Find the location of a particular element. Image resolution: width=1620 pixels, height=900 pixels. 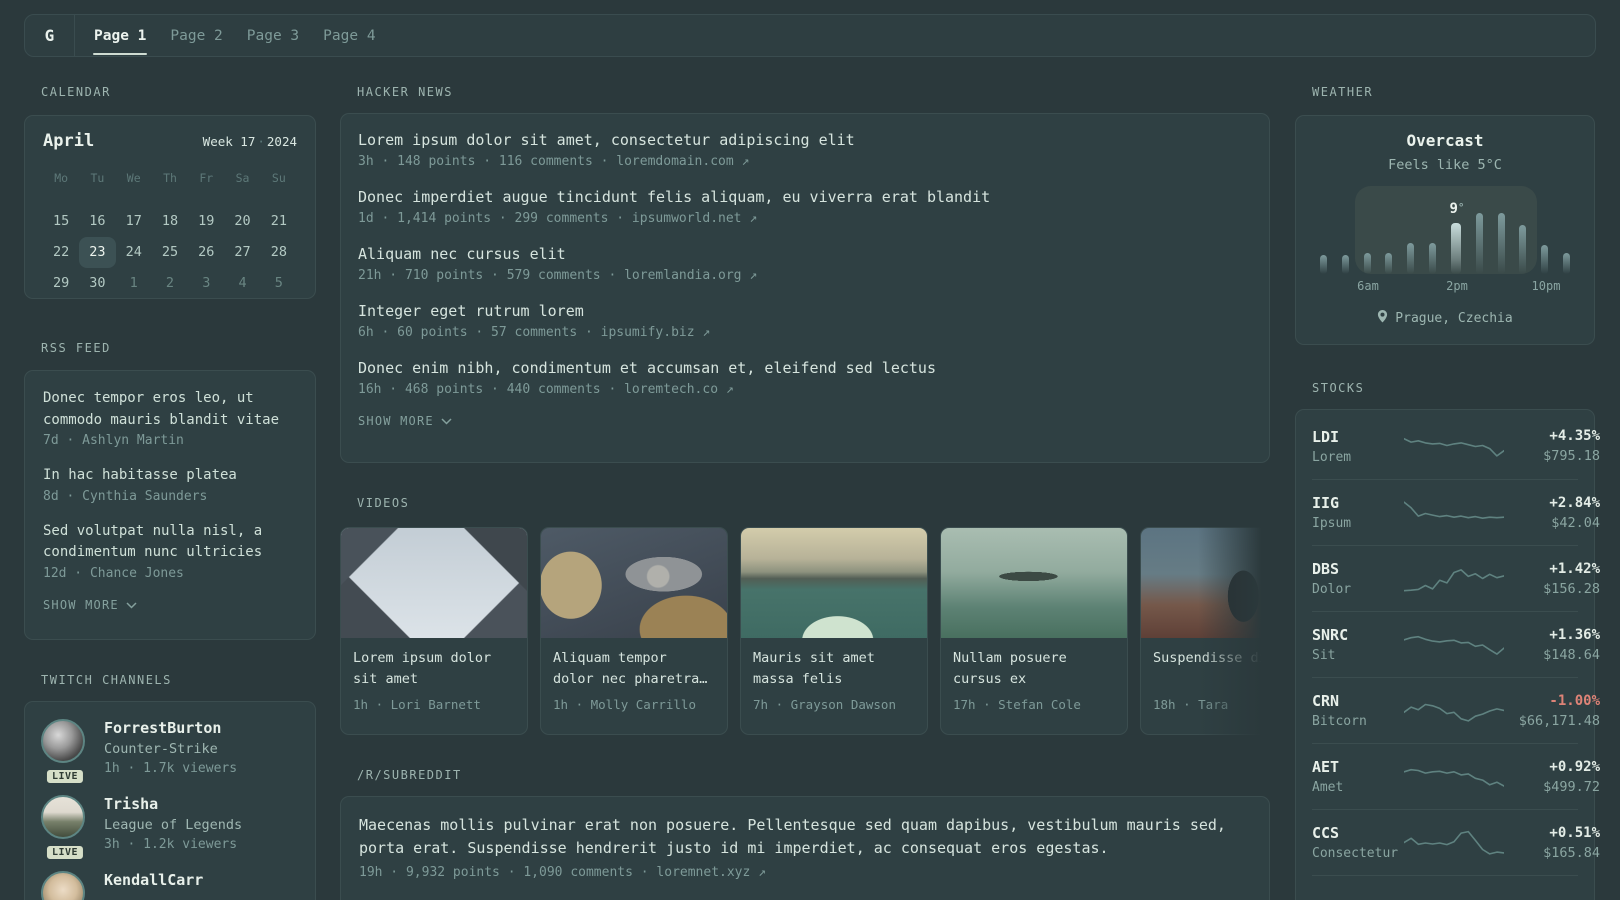

stocks-section-title: STOCKS is located at coordinates (1338, 388).